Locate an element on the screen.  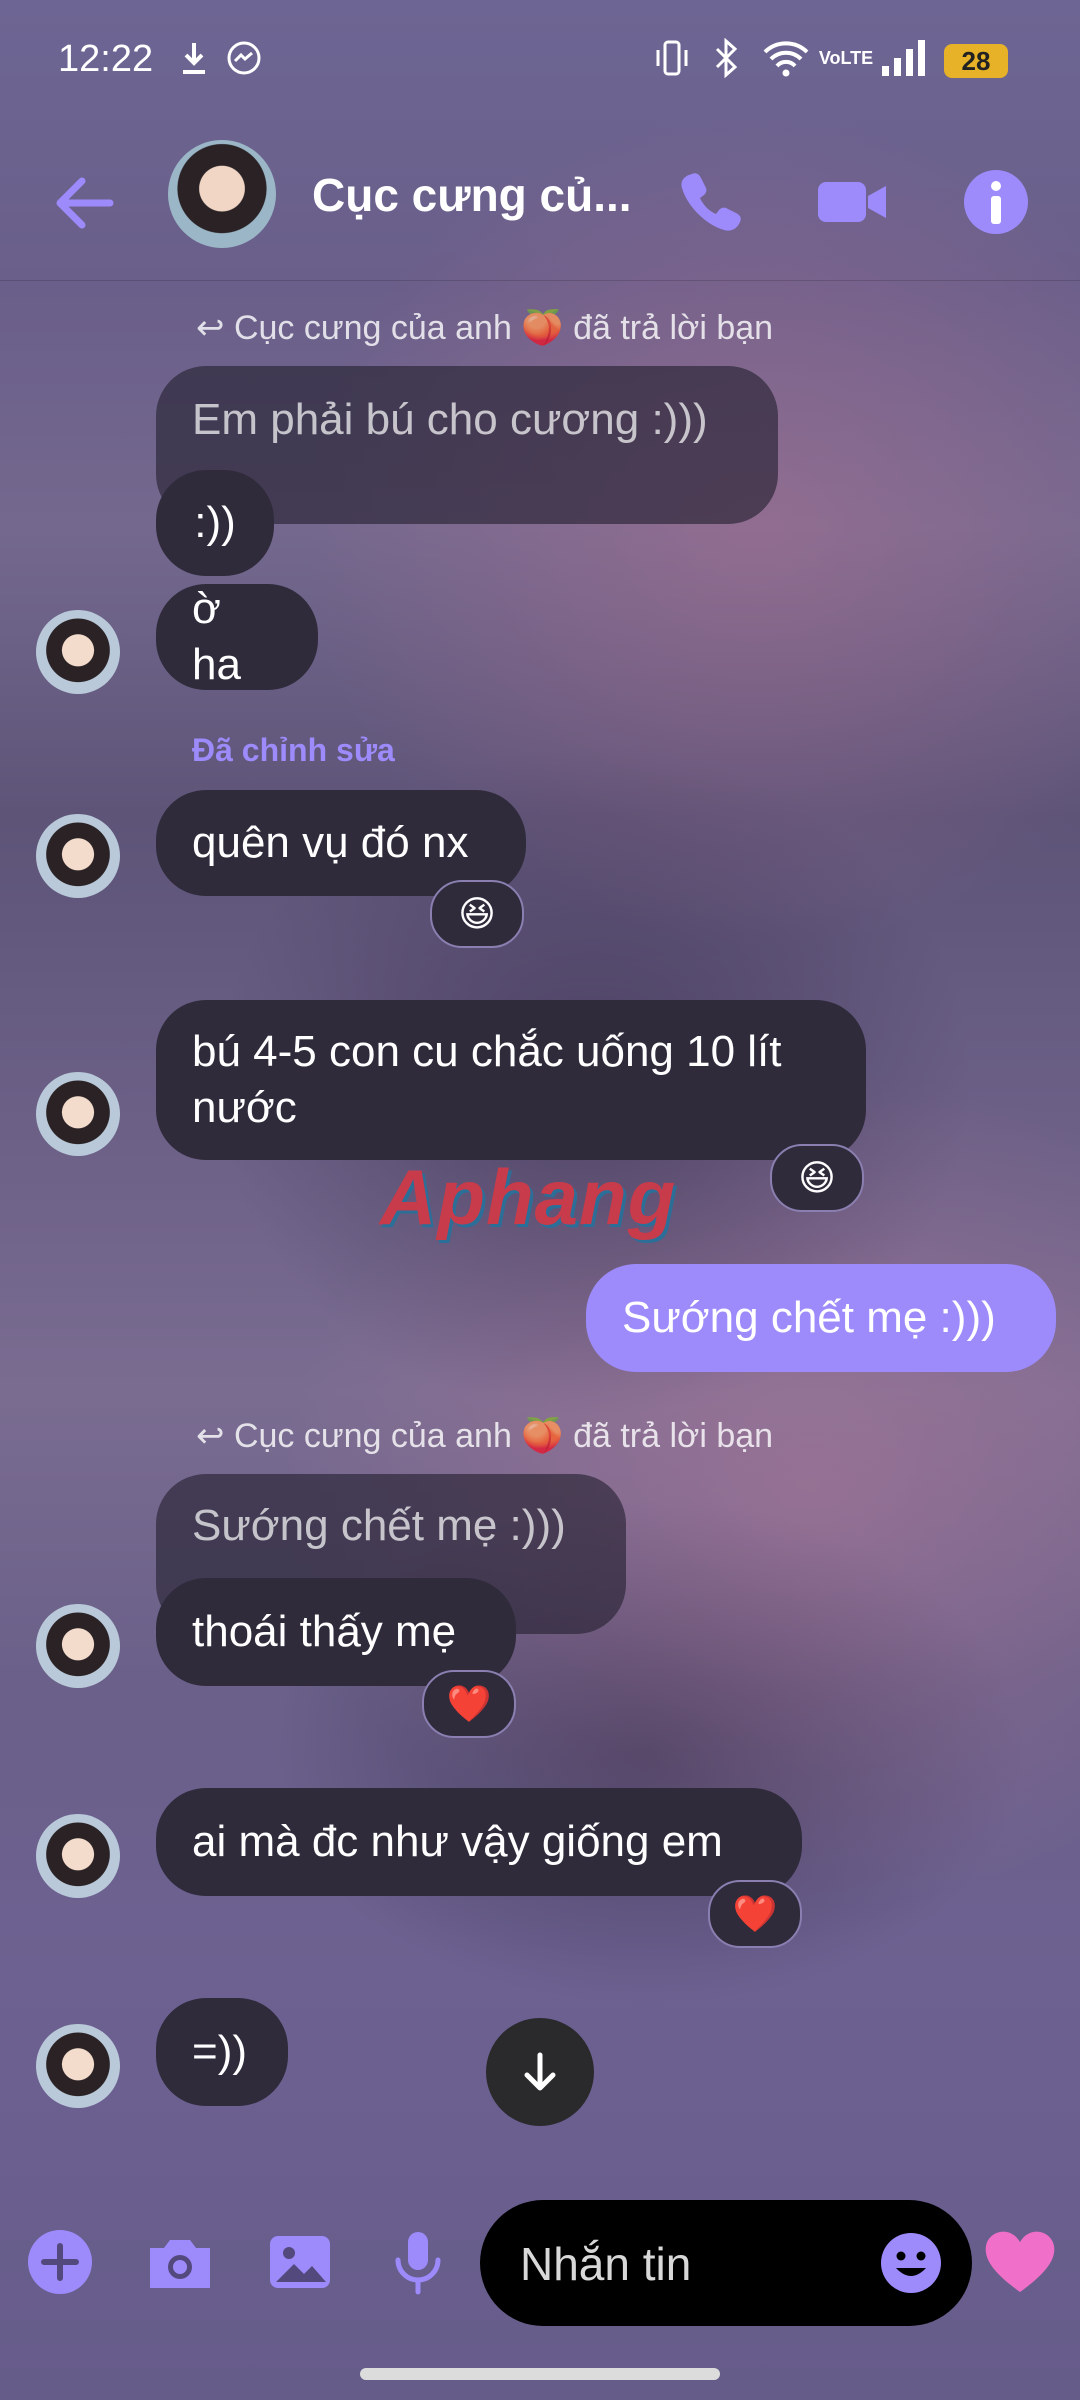
message-input-container is located at coordinates (726, 2263).